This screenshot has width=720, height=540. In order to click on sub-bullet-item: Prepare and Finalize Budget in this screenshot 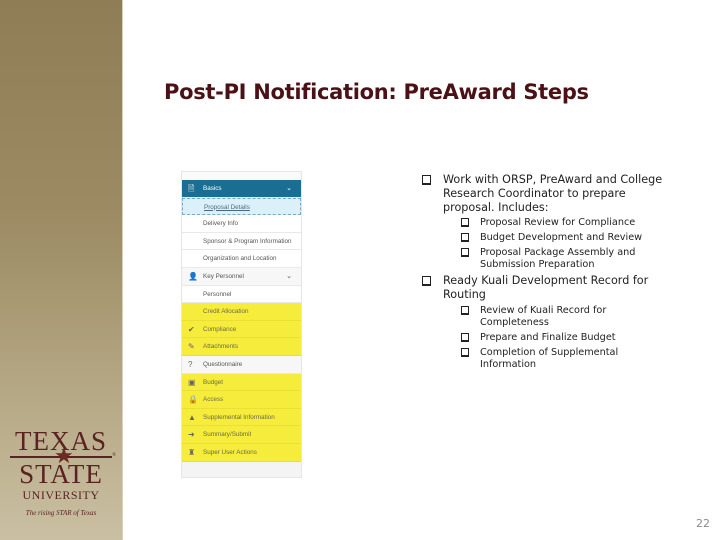, I will do `click(545, 338)`.